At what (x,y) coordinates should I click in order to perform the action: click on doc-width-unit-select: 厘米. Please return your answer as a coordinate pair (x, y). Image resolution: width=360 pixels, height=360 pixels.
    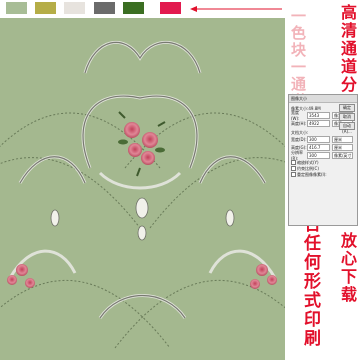
    Looking at the image, I should click on (342, 139).